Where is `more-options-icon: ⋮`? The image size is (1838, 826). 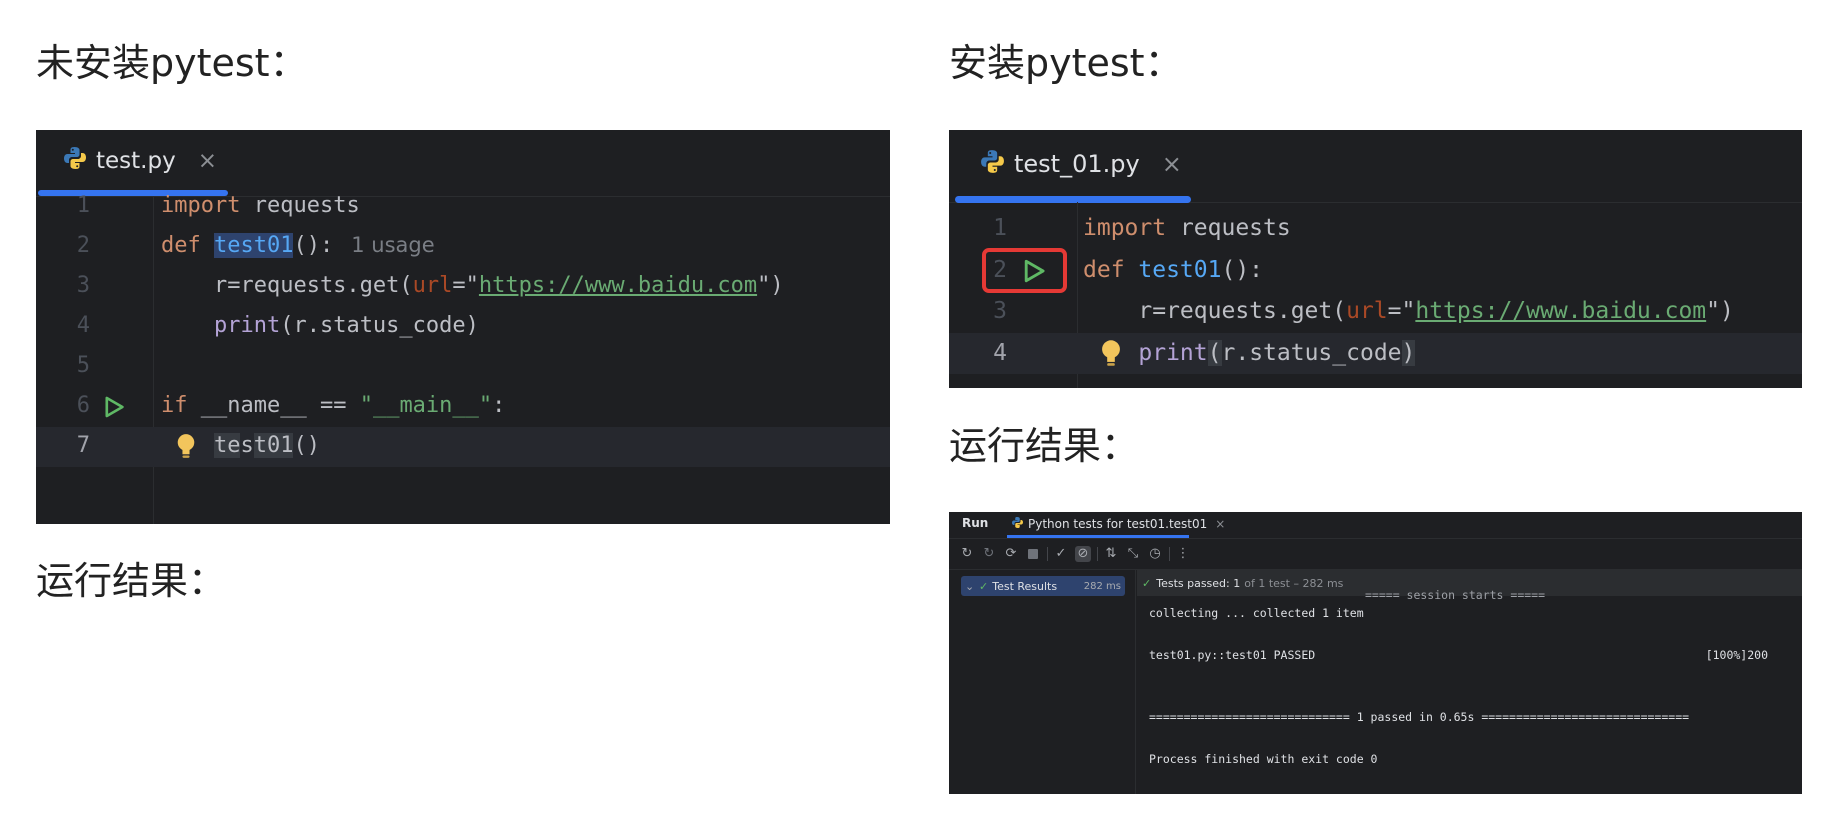
more-options-icon: ⋮ is located at coordinates (1183, 554).